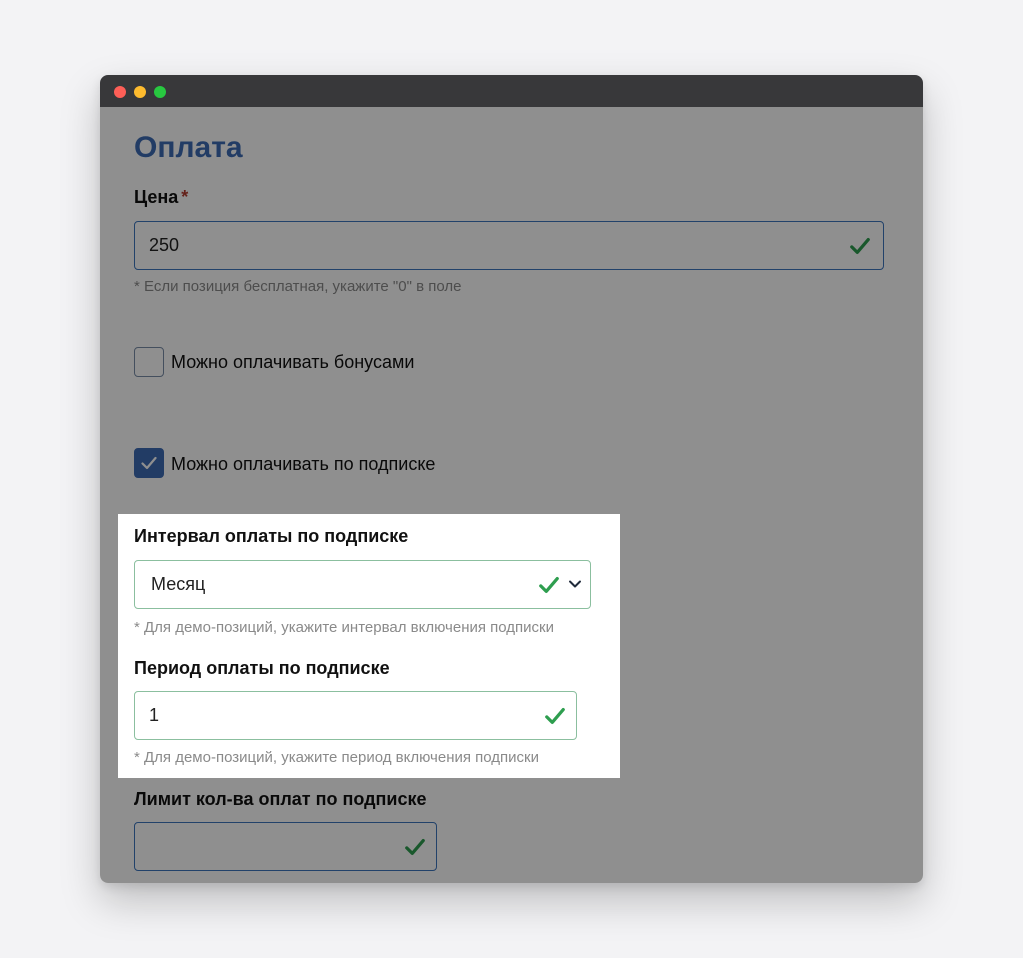 The width and height of the screenshot is (1023, 958). What do you see at coordinates (164, 245) in the screenshot?
I see `price-value: 250` at bounding box center [164, 245].